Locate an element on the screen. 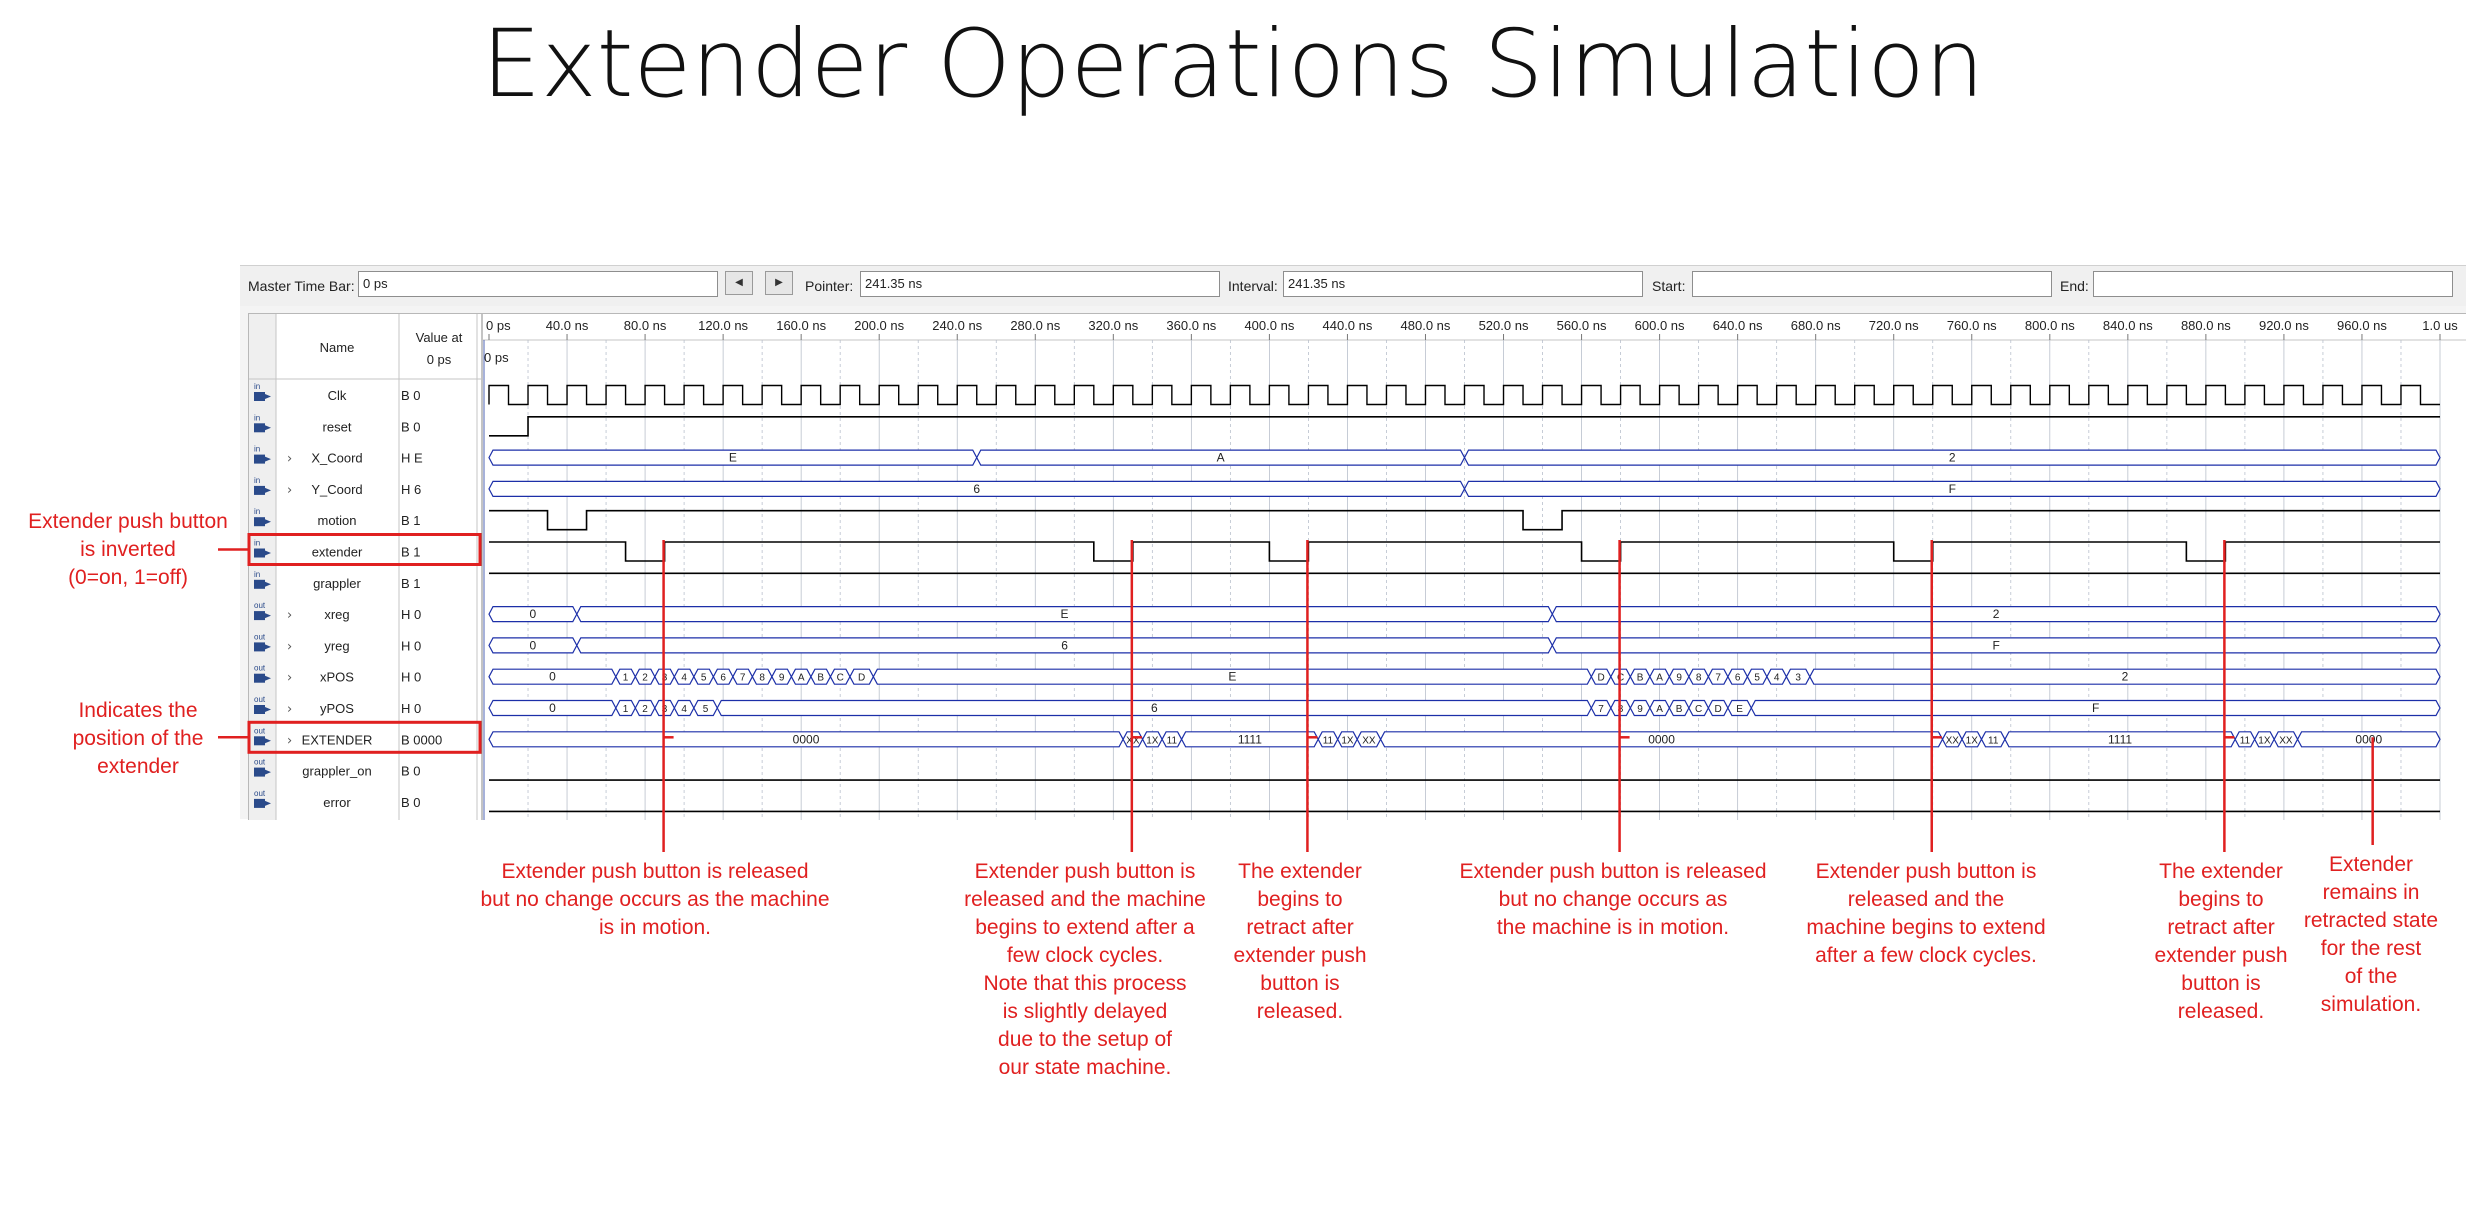 This screenshot has width=2466, height=1222. signal-value: B 1 is located at coordinates (411, 583).